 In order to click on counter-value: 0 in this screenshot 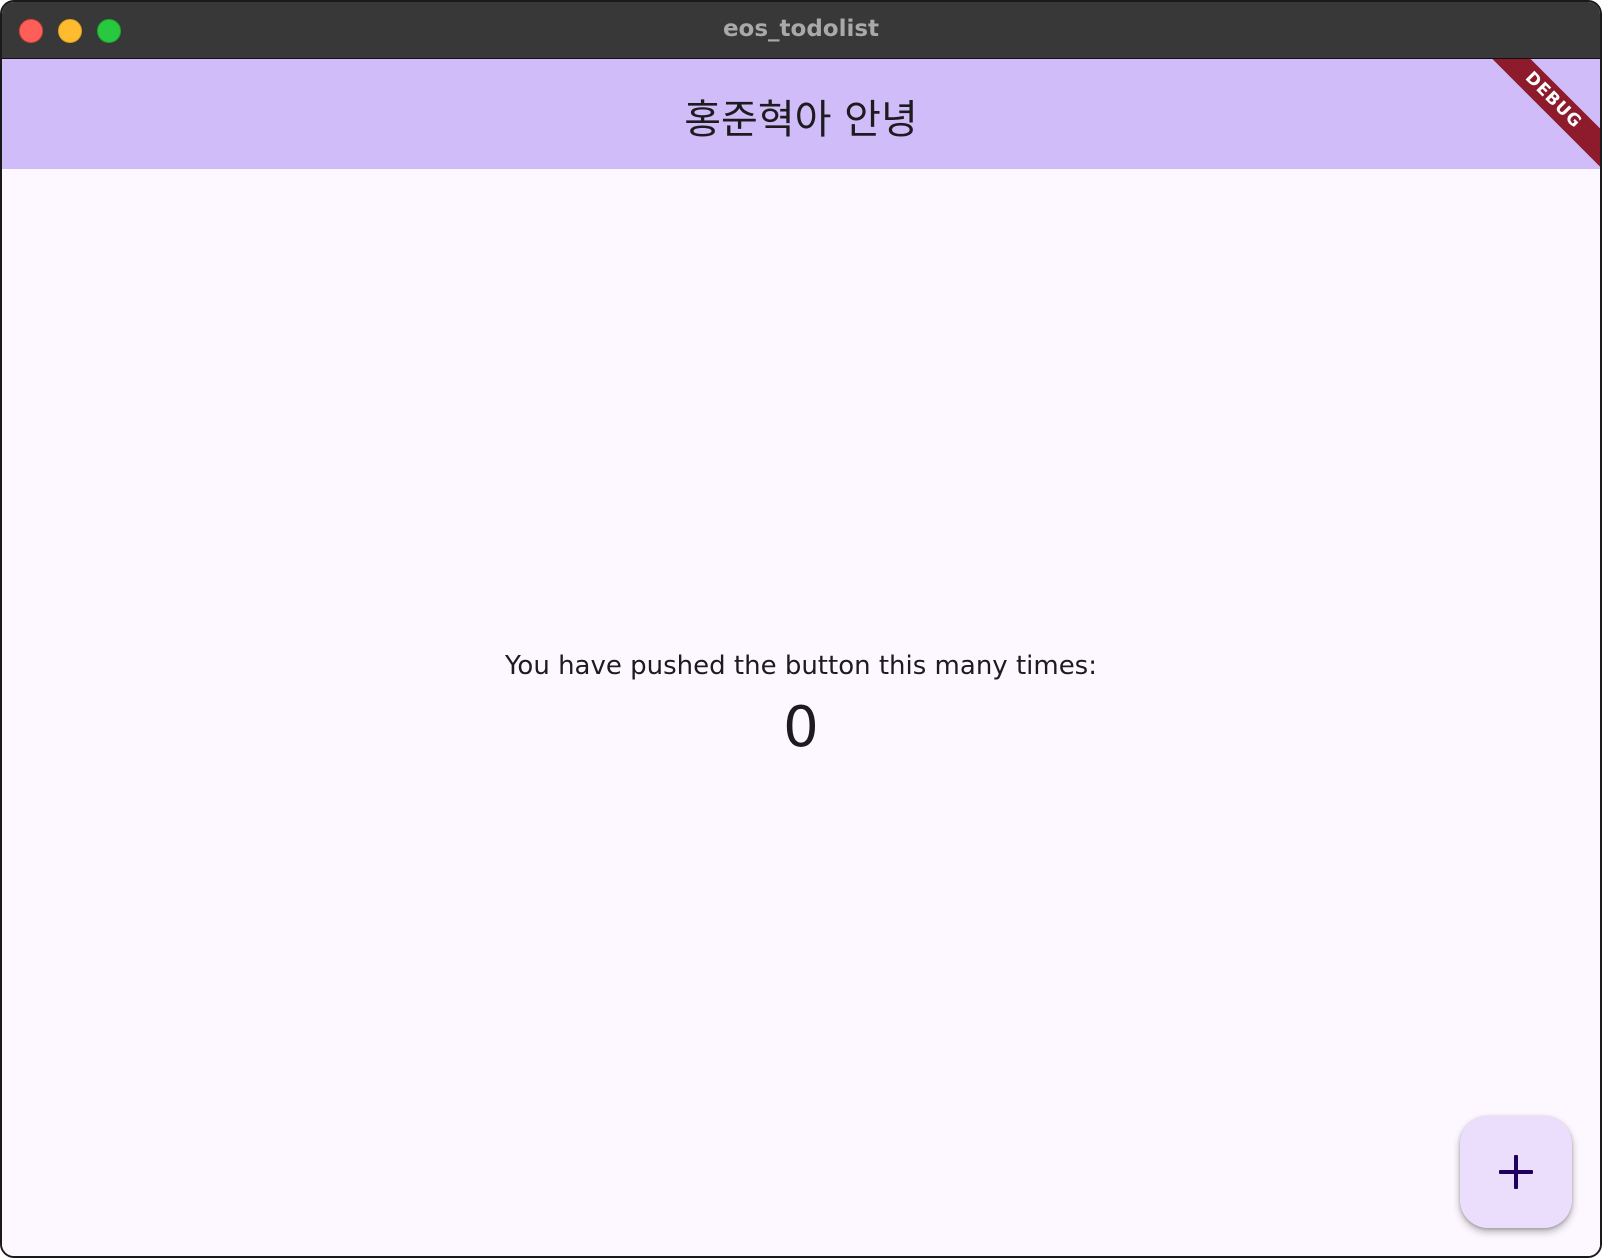, I will do `click(801, 727)`.